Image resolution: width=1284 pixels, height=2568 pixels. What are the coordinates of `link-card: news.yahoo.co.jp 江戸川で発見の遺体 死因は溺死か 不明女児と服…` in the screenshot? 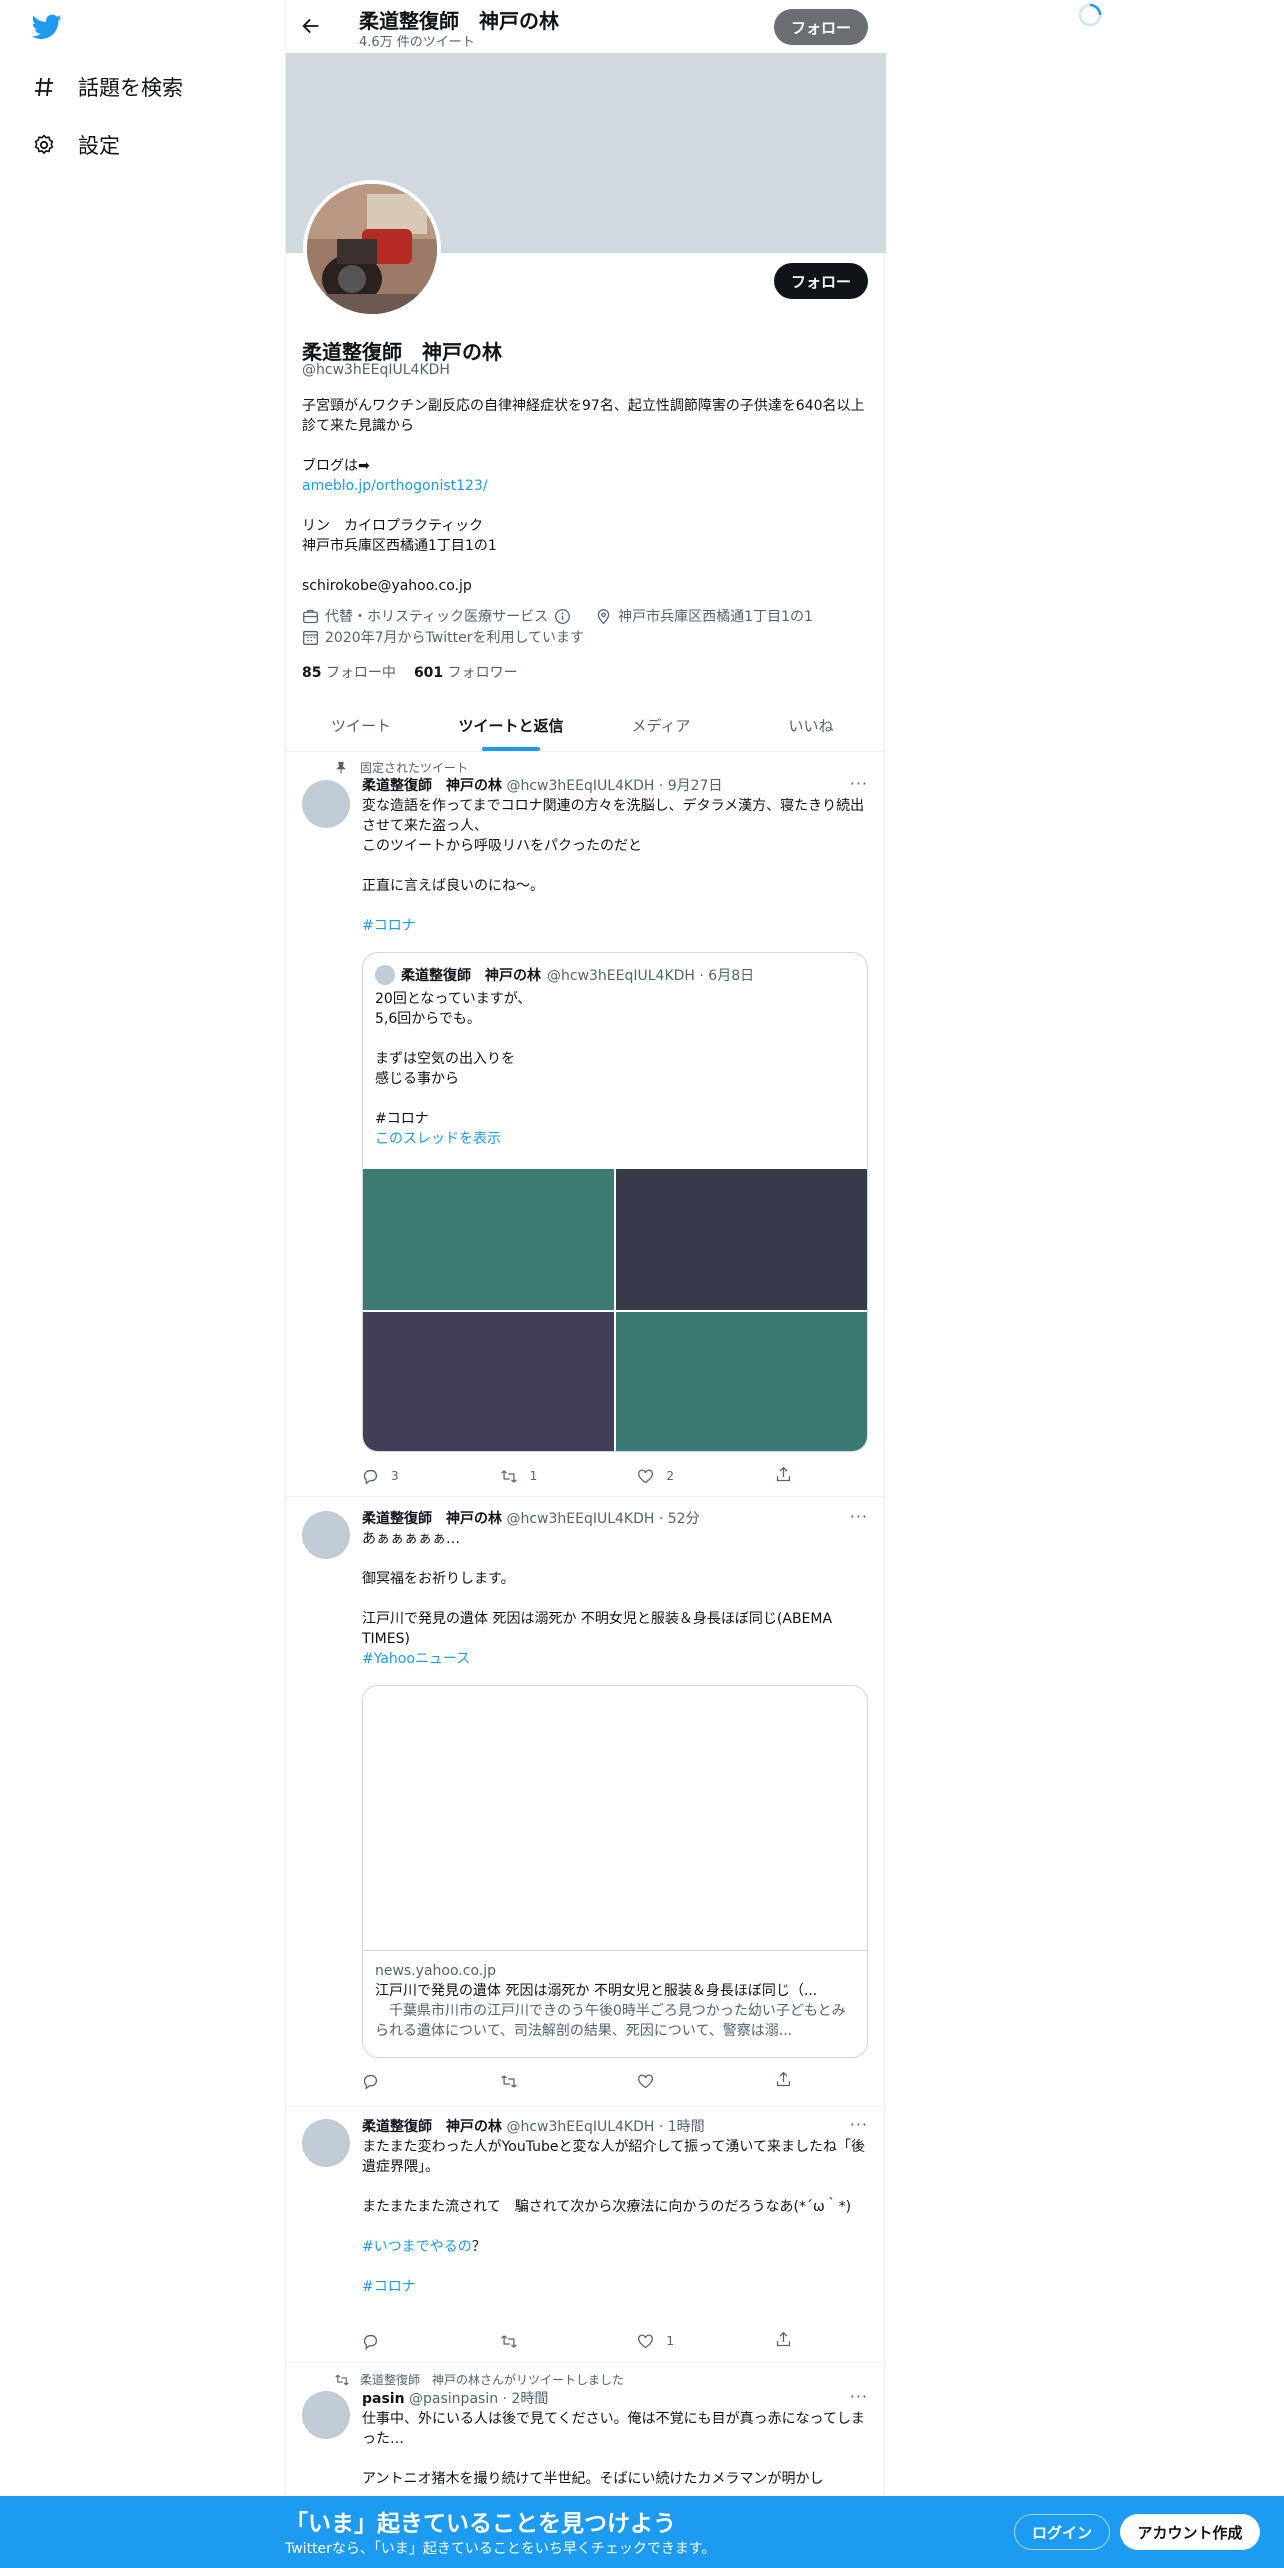 It's located at (615, 1871).